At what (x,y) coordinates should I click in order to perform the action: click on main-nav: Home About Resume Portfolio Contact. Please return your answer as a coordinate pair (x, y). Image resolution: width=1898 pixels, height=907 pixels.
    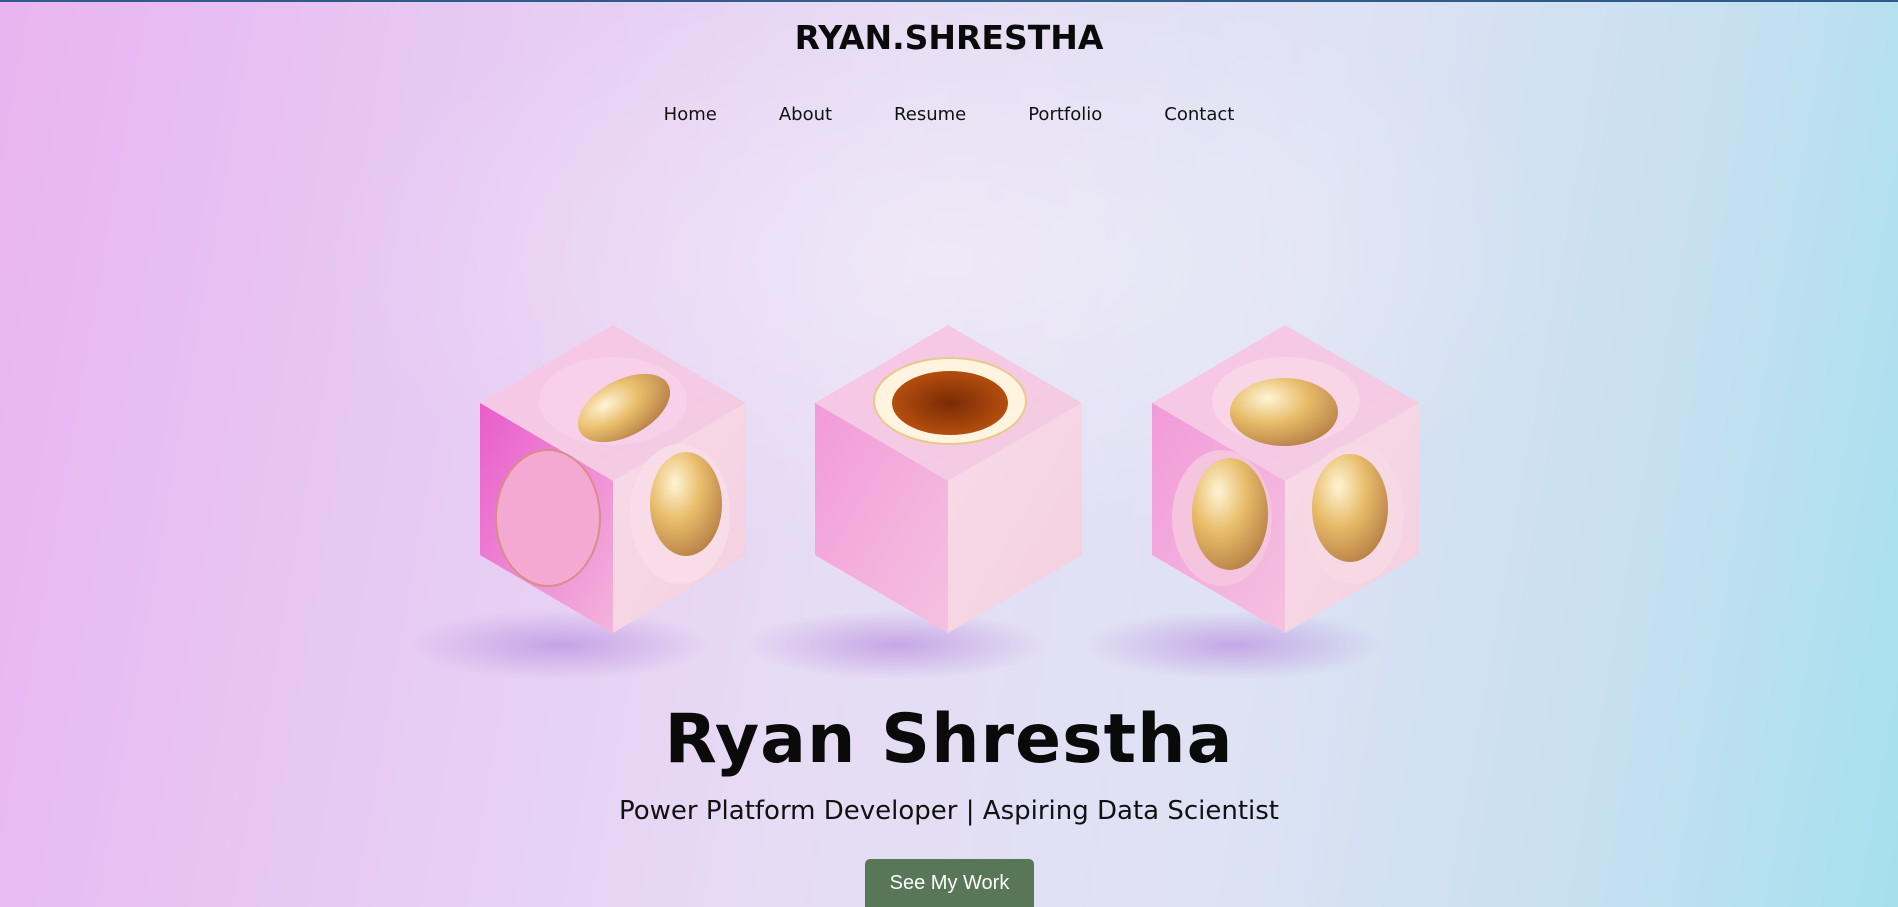
    Looking at the image, I should click on (949, 114).